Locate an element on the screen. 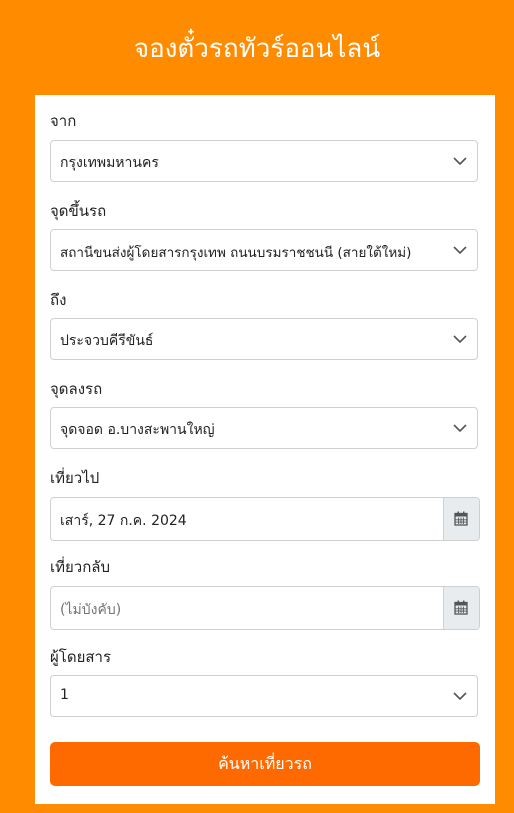  from-select: กรุงเทพมหานคร is located at coordinates (264, 161).